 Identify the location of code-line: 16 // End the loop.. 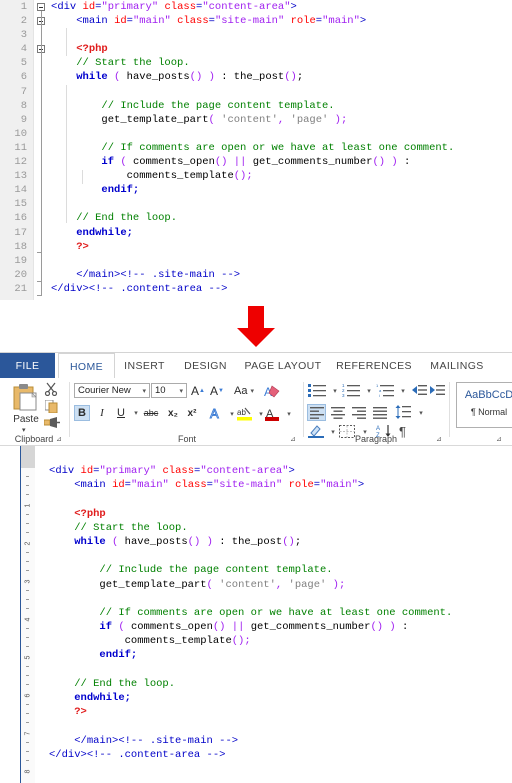
(256, 218).